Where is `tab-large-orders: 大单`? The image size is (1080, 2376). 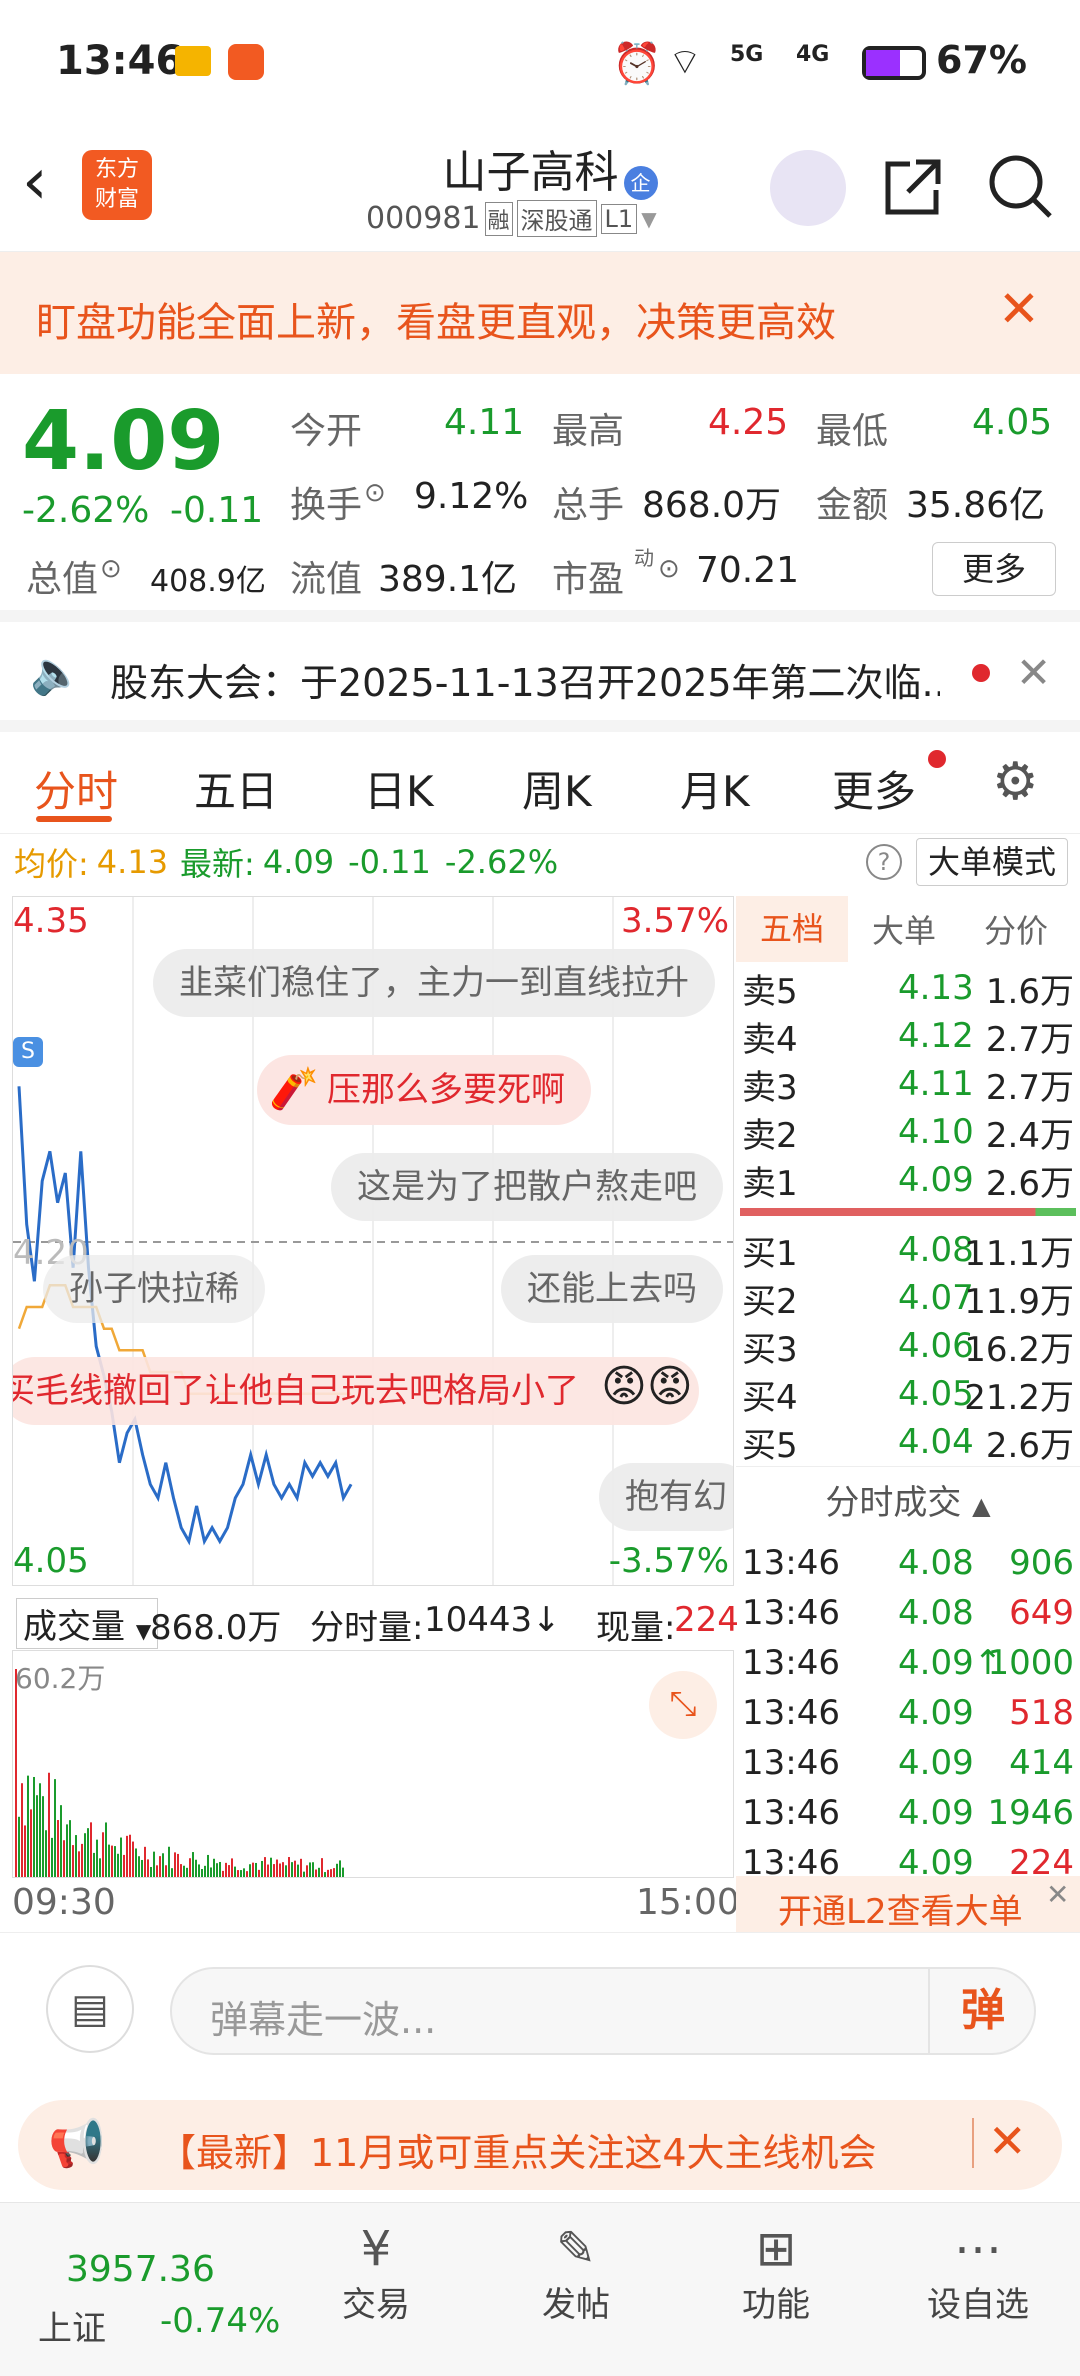 tab-large-orders: 大单 is located at coordinates (904, 929).